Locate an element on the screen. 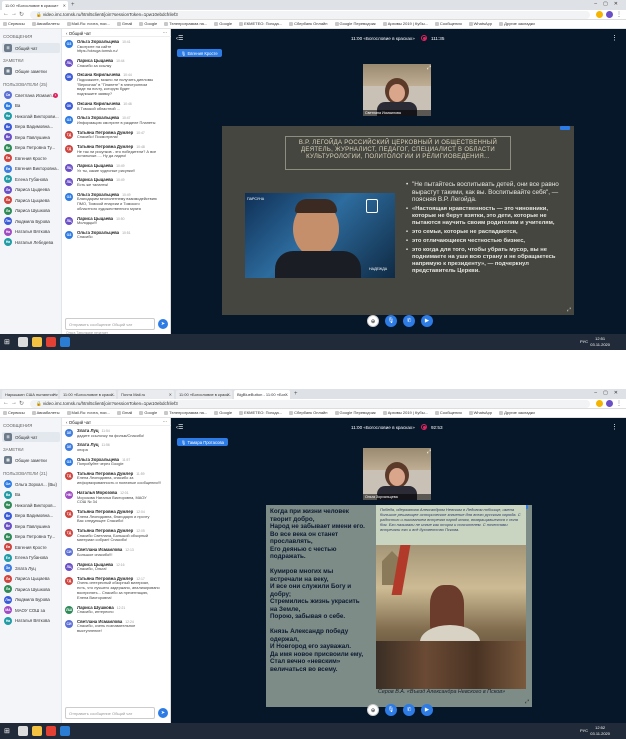 This screenshot has height=739, width=626. profile-avatar-icon is located at coordinates (609, 14).